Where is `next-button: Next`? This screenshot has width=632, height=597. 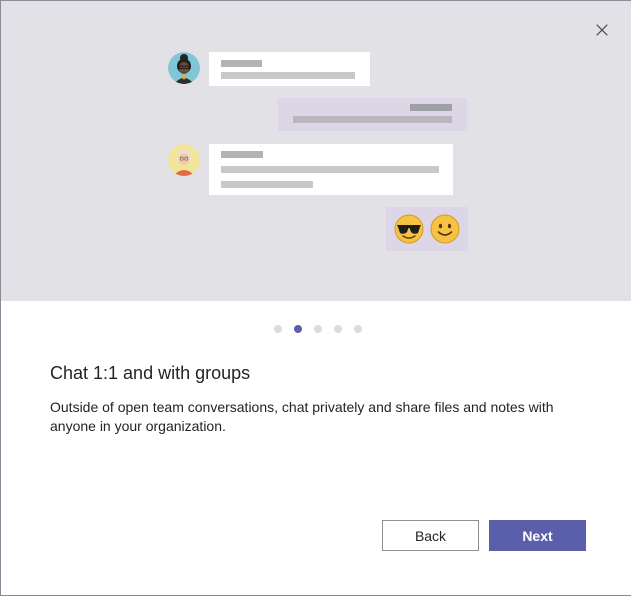 next-button: Next is located at coordinates (537, 535).